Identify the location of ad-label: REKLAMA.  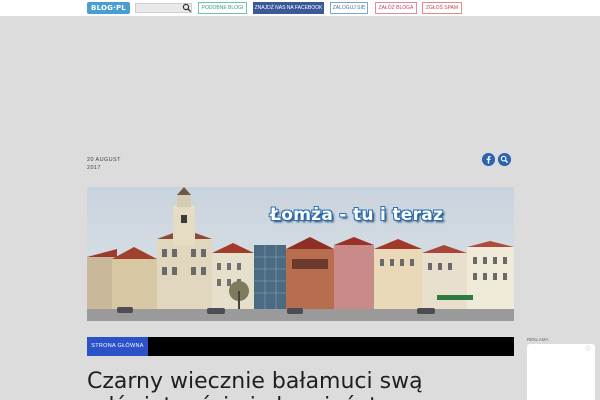
(538, 339).